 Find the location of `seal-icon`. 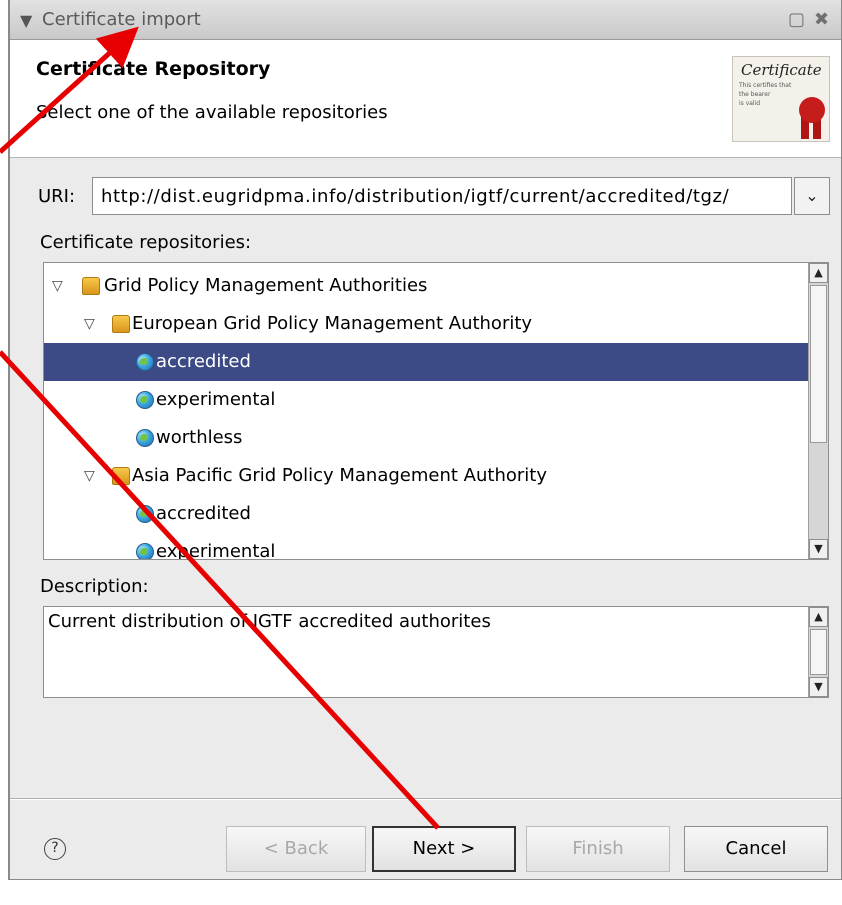

seal-icon is located at coordinates (812, 110).